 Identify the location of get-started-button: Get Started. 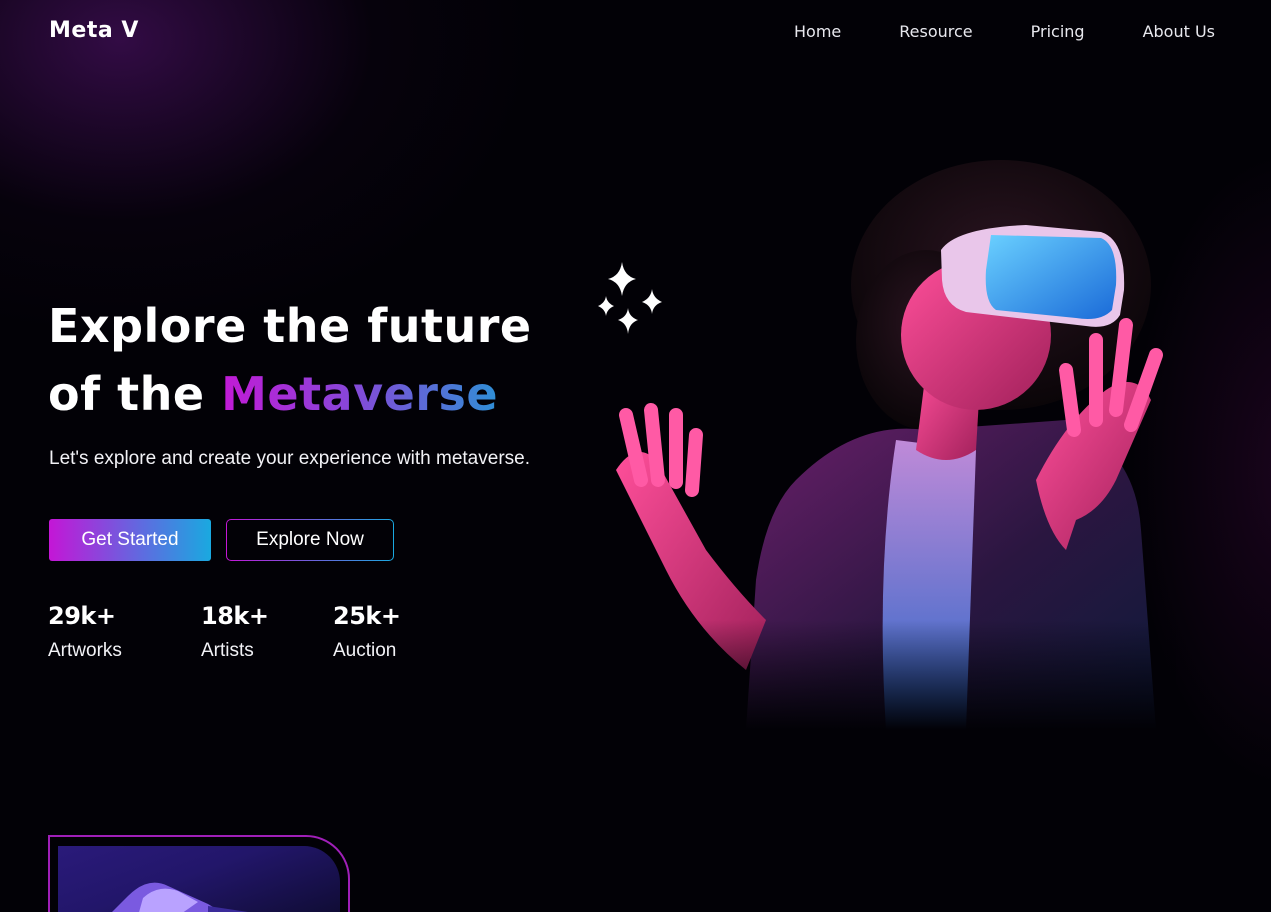
(130, 540).